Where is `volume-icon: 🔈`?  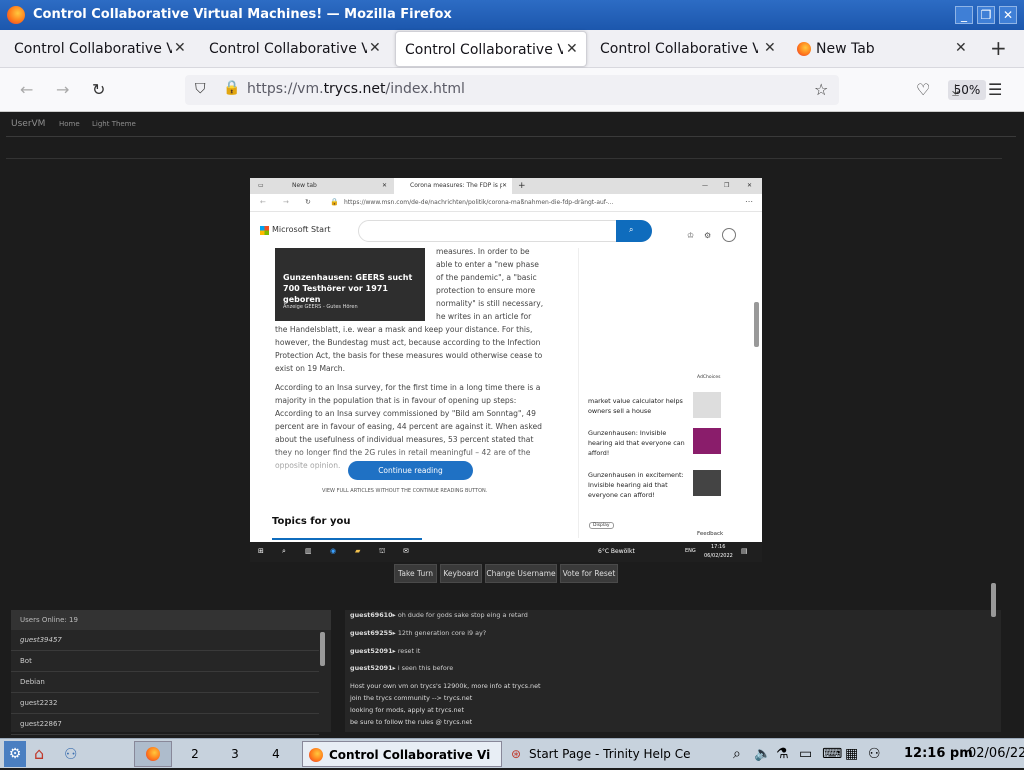
volume-icon: 🔈 is located at coordinates (762, 754).